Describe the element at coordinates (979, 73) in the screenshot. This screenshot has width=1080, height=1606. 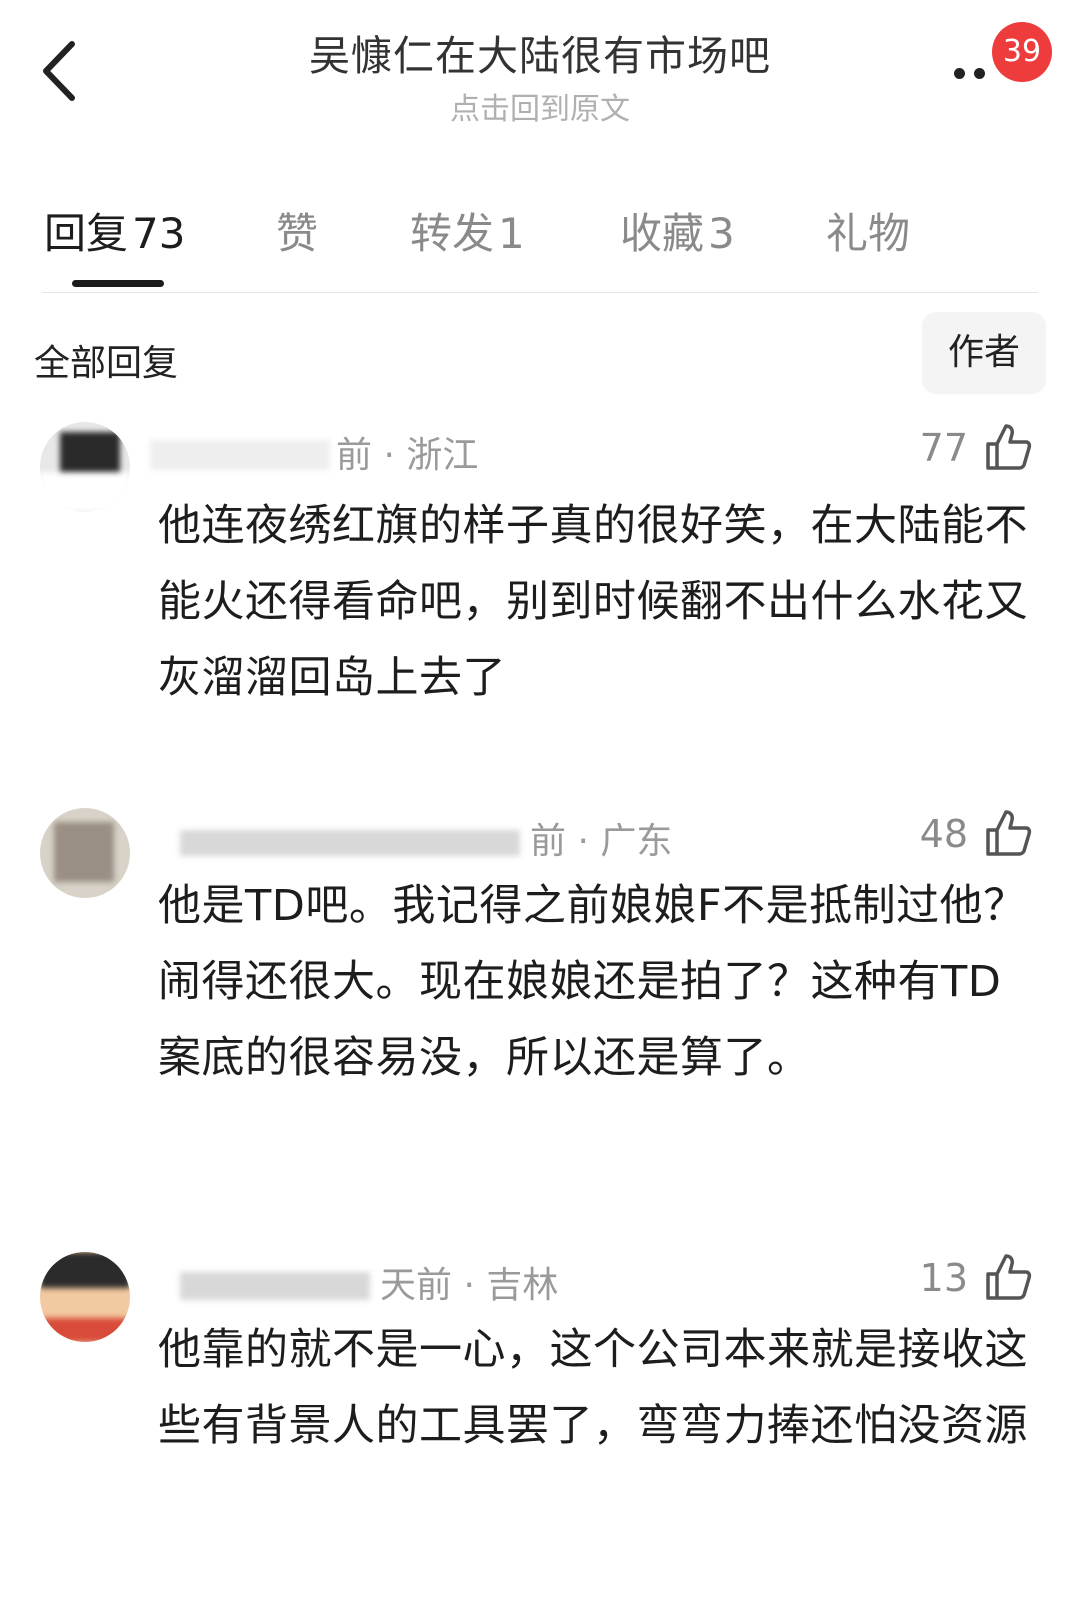
I see `more-dot` at that location.